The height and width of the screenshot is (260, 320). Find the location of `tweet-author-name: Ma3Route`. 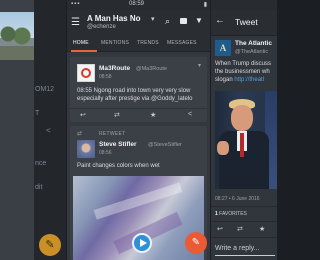

tweet-author-name: Ma3Route is located at coordinates (114, 68).